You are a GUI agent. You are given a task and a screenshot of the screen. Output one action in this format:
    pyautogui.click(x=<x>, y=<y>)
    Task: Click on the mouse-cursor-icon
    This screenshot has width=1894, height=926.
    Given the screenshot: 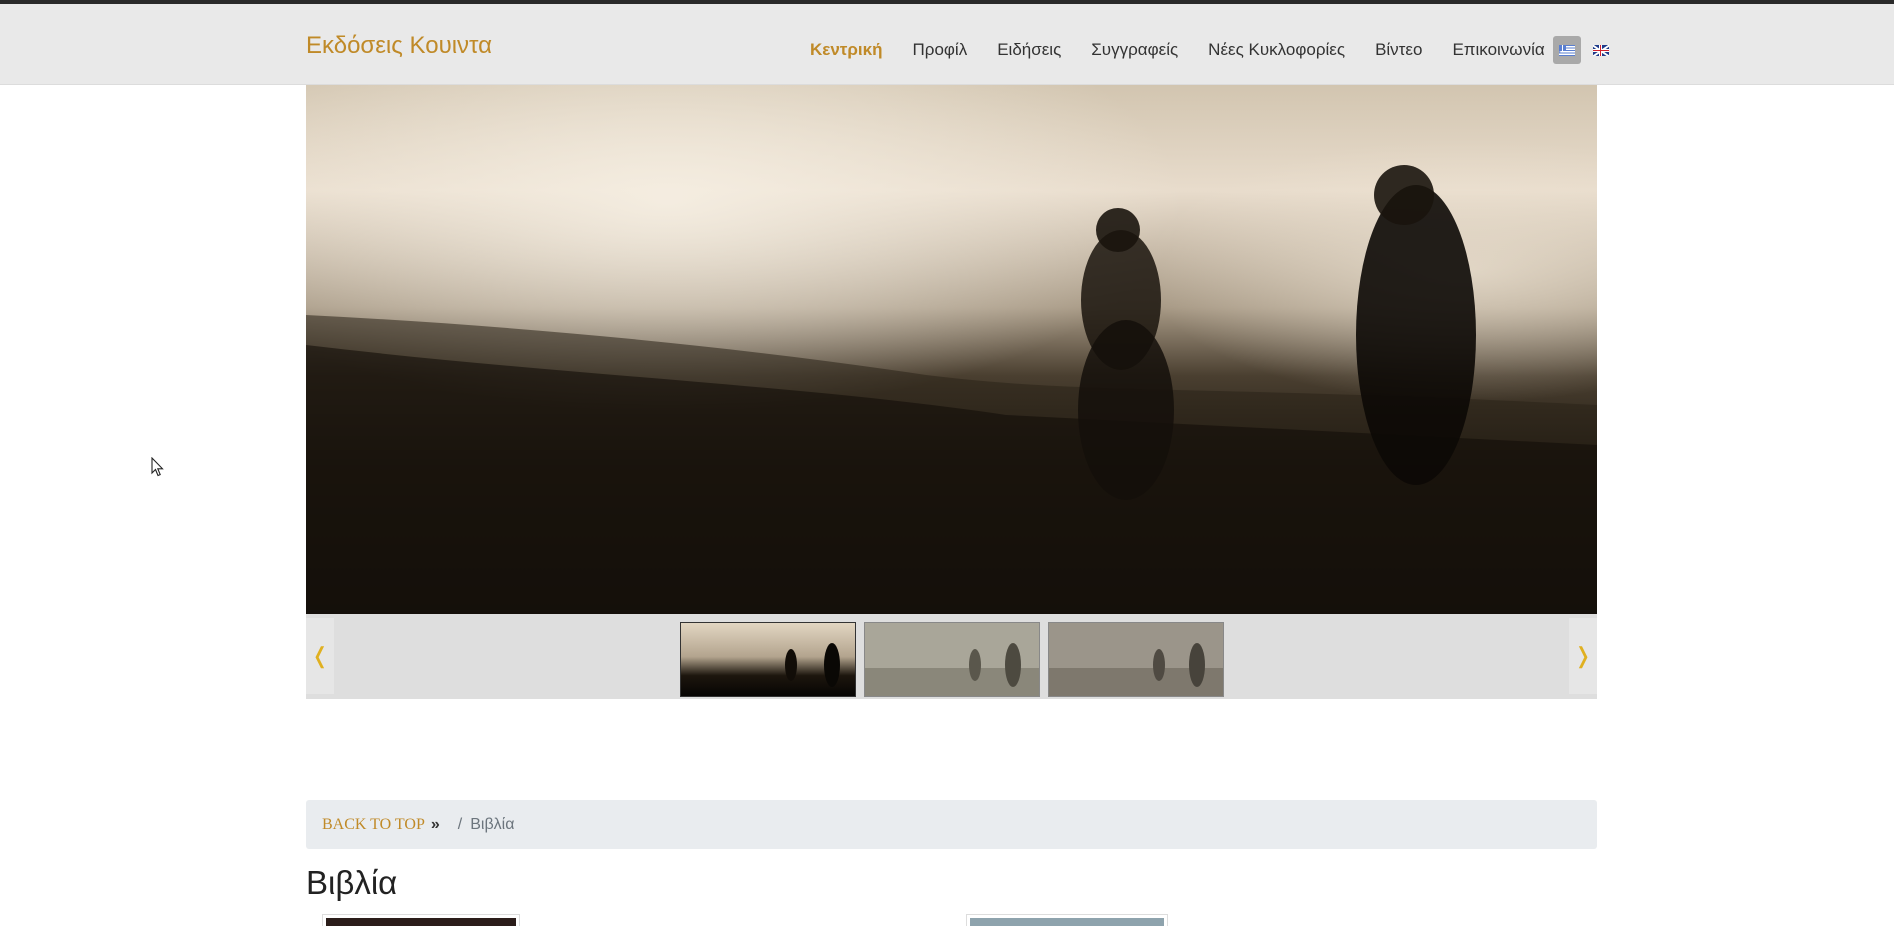 What is the action you would take?
    pyautogui.click(x=157, y=467)
    